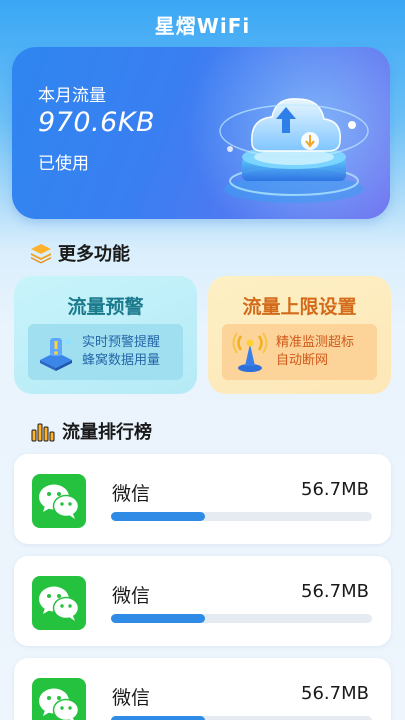 Image resolution: width=405 pixels, height=720 pixels. I want to click on traffic-warning-desc: 实时预警提醒 蜂窝数据用量, so click(121, 352).